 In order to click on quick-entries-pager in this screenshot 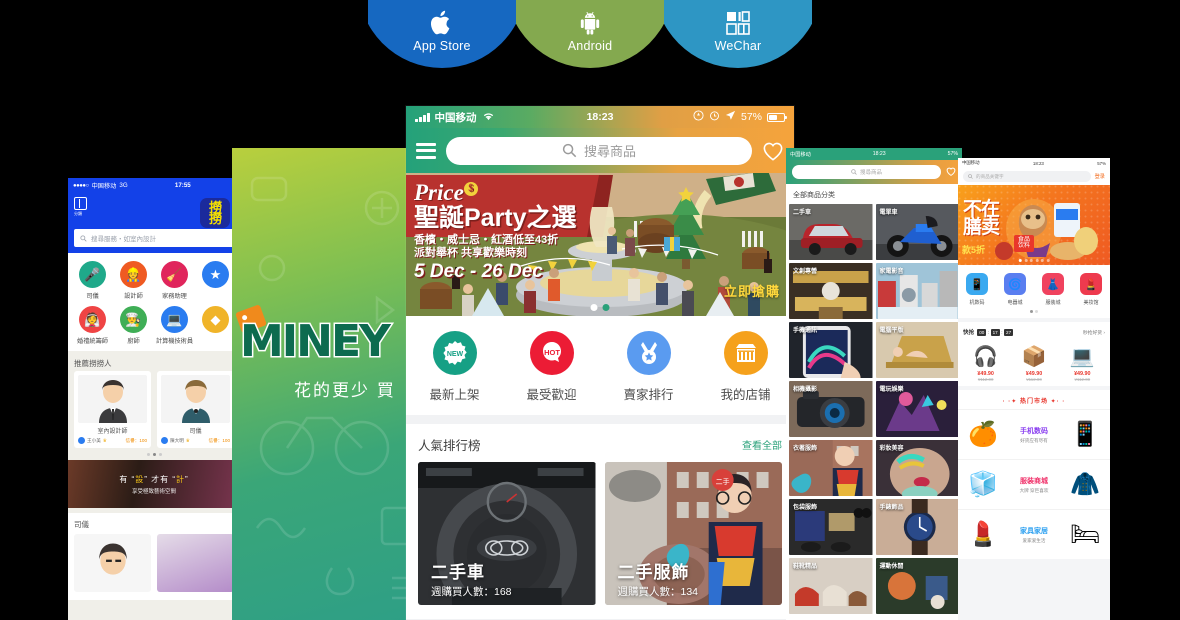, I will do `click(1034, 314)`.